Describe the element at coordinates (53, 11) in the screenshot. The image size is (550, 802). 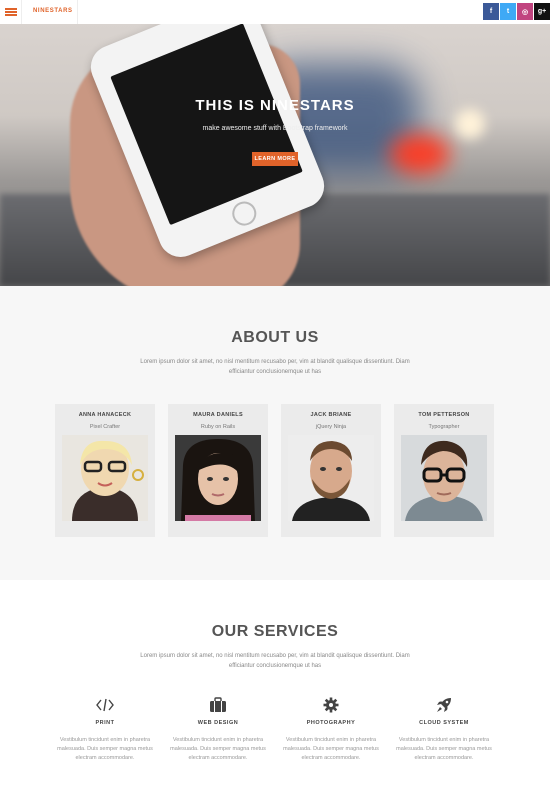
I see `brand-logo: NINESTARS` at that location.